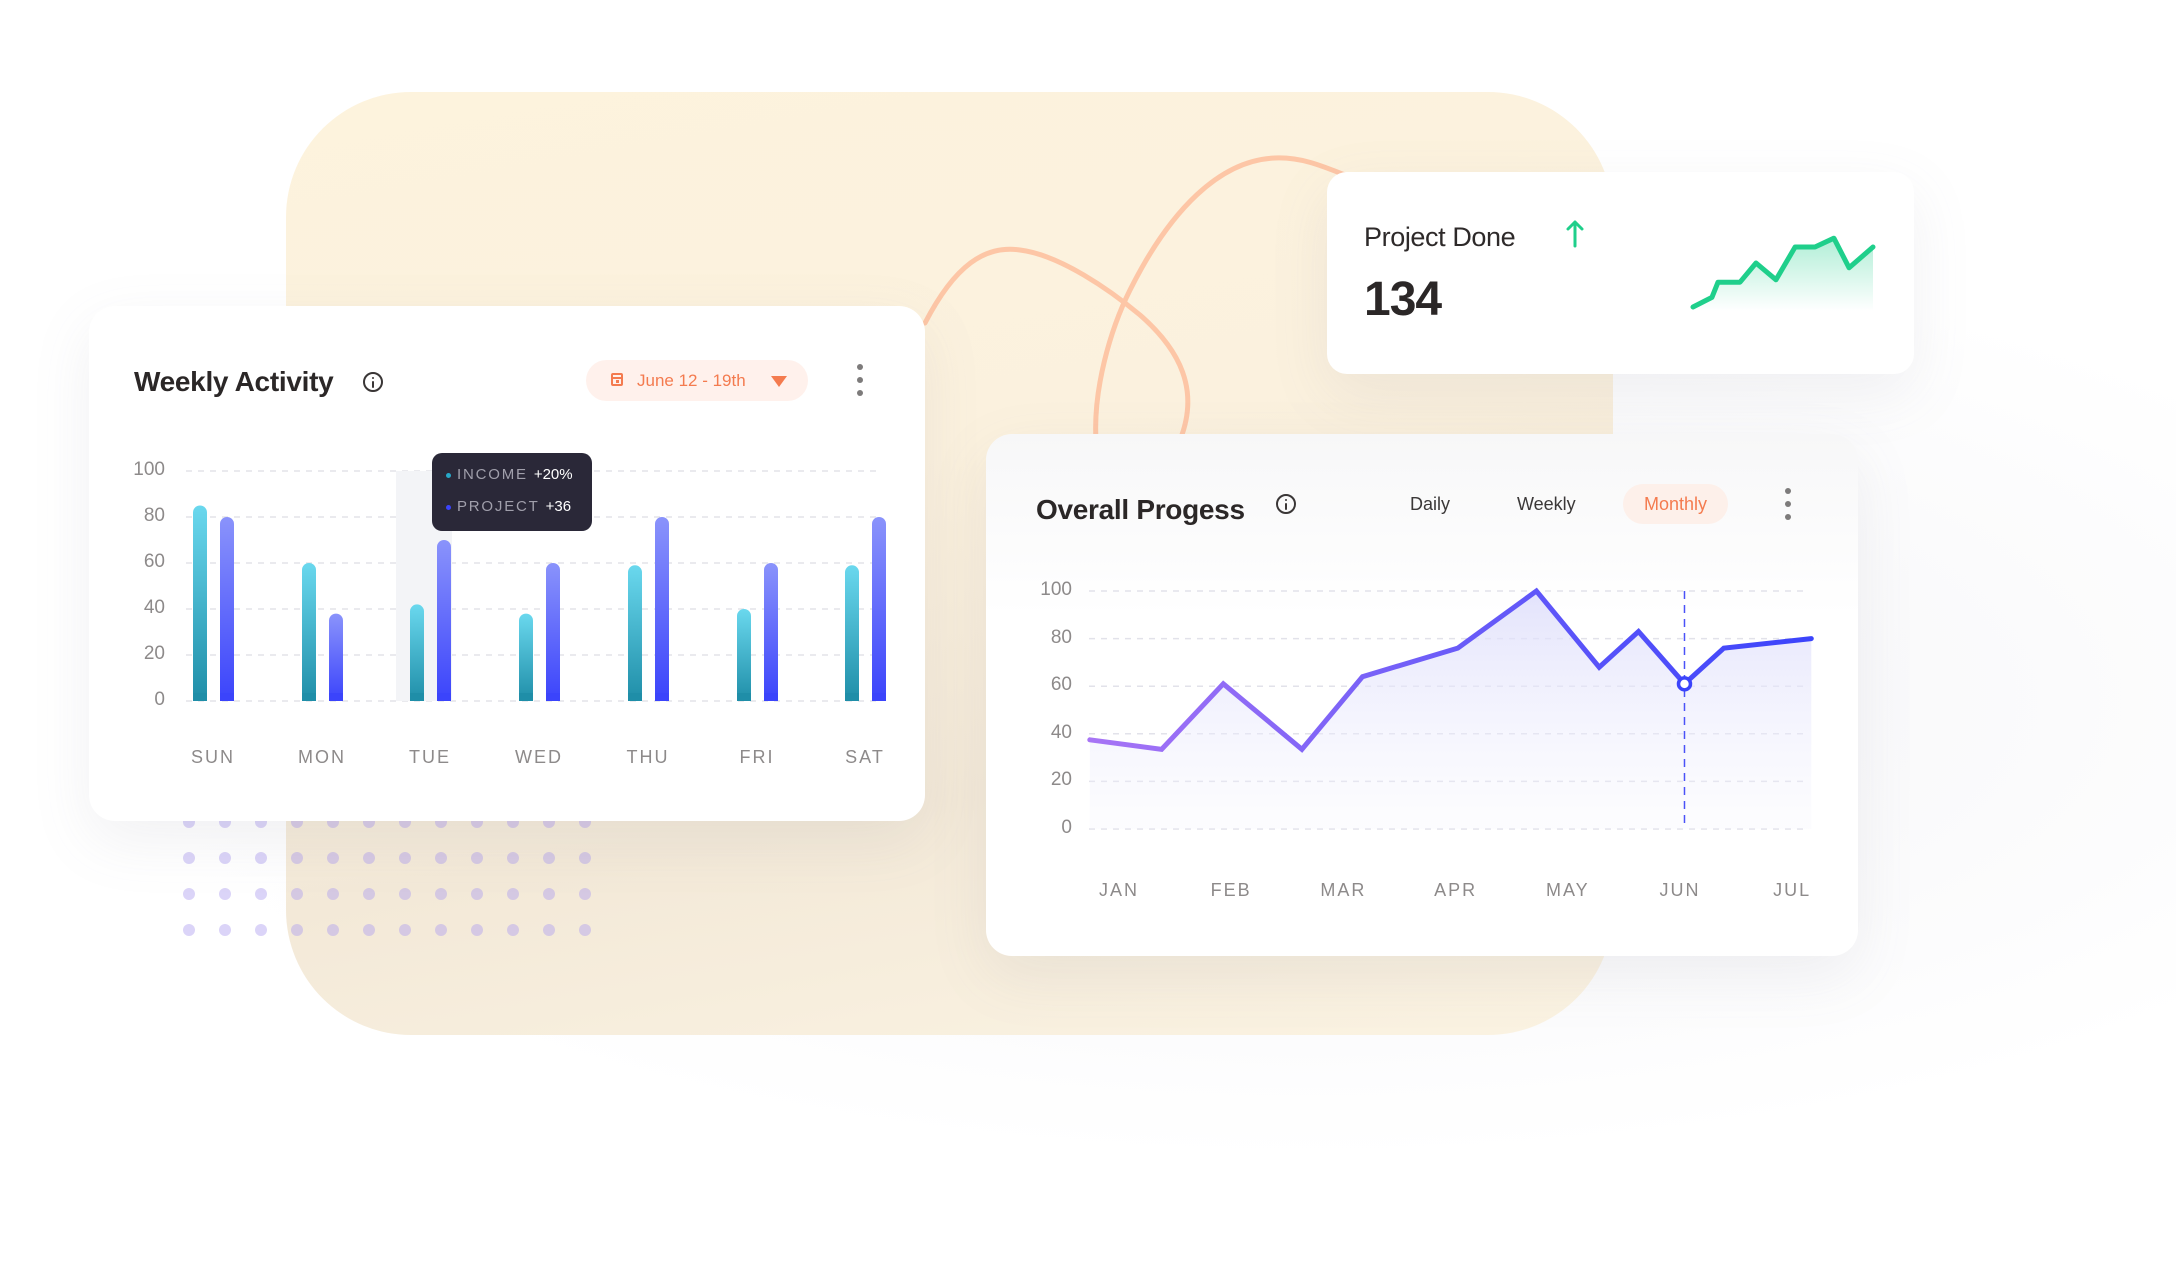  Describe the element at coordinates (1440, 237) in the screenshot. I see `project-done-title: Project Done` at that location.